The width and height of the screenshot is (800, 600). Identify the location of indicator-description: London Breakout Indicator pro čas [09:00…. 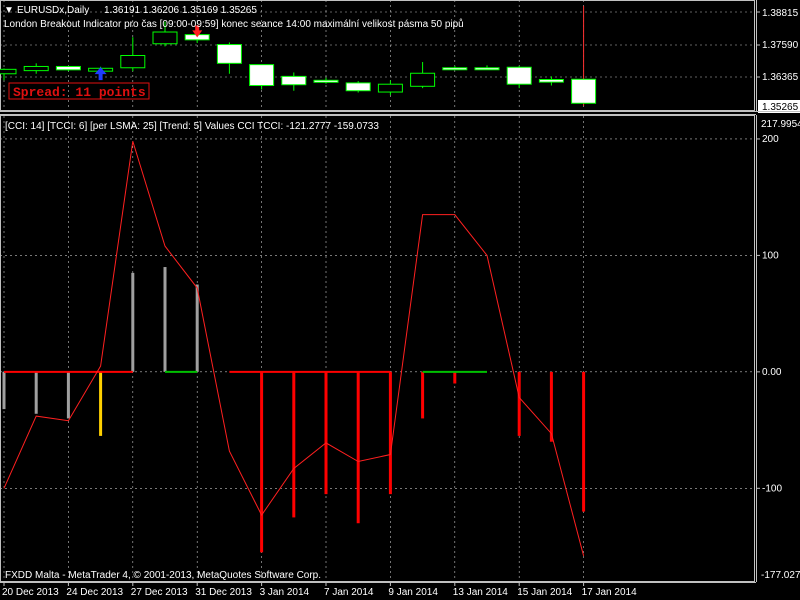
(234, 24).